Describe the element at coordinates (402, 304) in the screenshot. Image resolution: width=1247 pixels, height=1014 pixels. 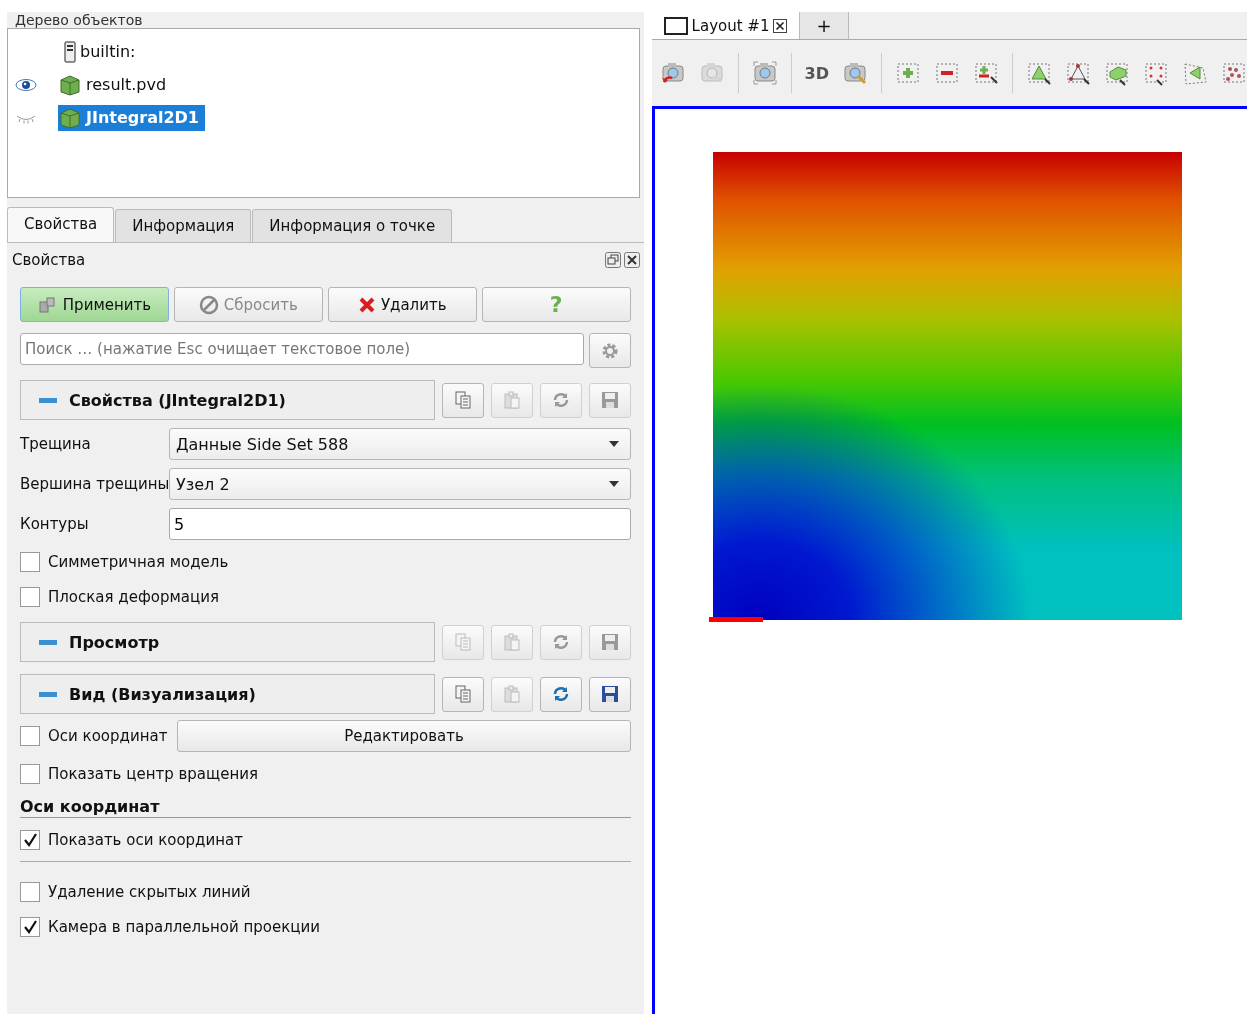
I see `delete-button: Удалить` at that location.